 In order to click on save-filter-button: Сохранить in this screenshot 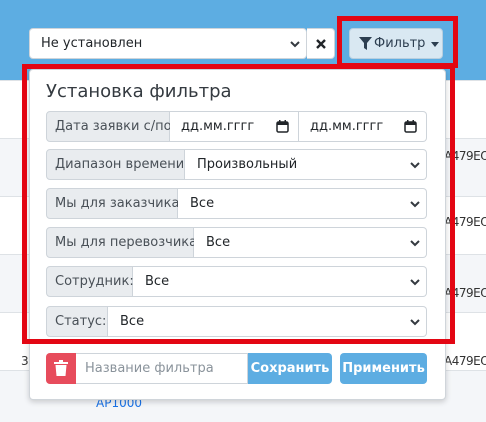, I will do `click(290, 368)`.